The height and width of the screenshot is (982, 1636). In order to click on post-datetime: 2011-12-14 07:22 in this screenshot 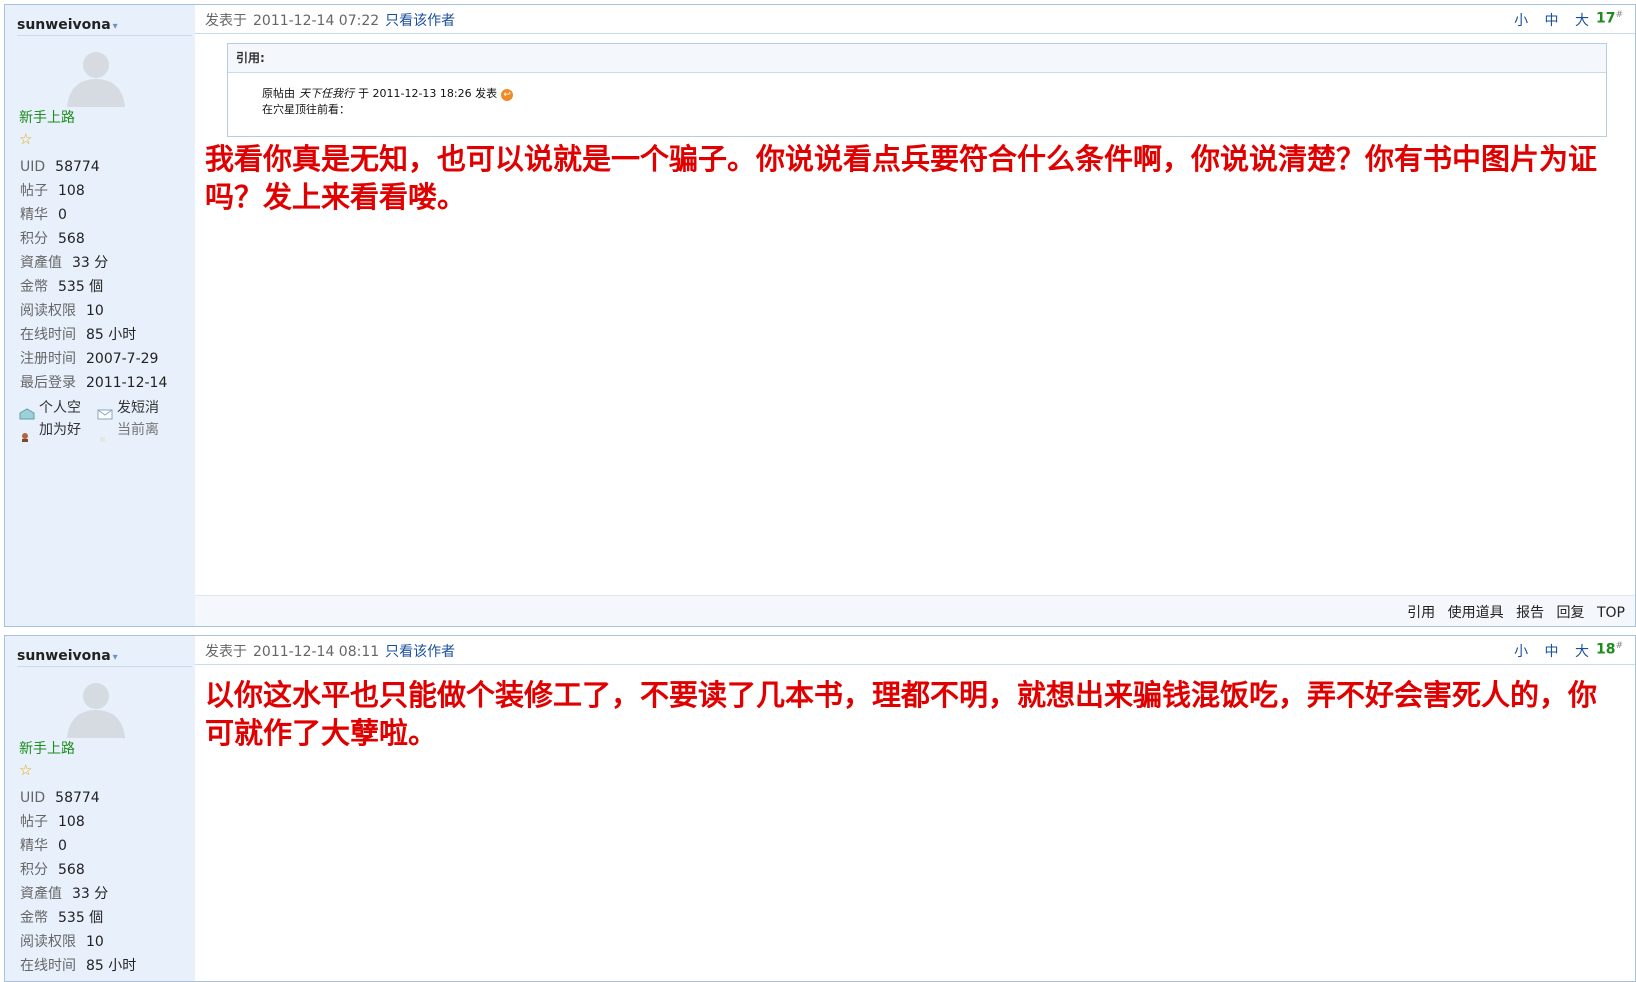, I will do `click(316, 21)`.